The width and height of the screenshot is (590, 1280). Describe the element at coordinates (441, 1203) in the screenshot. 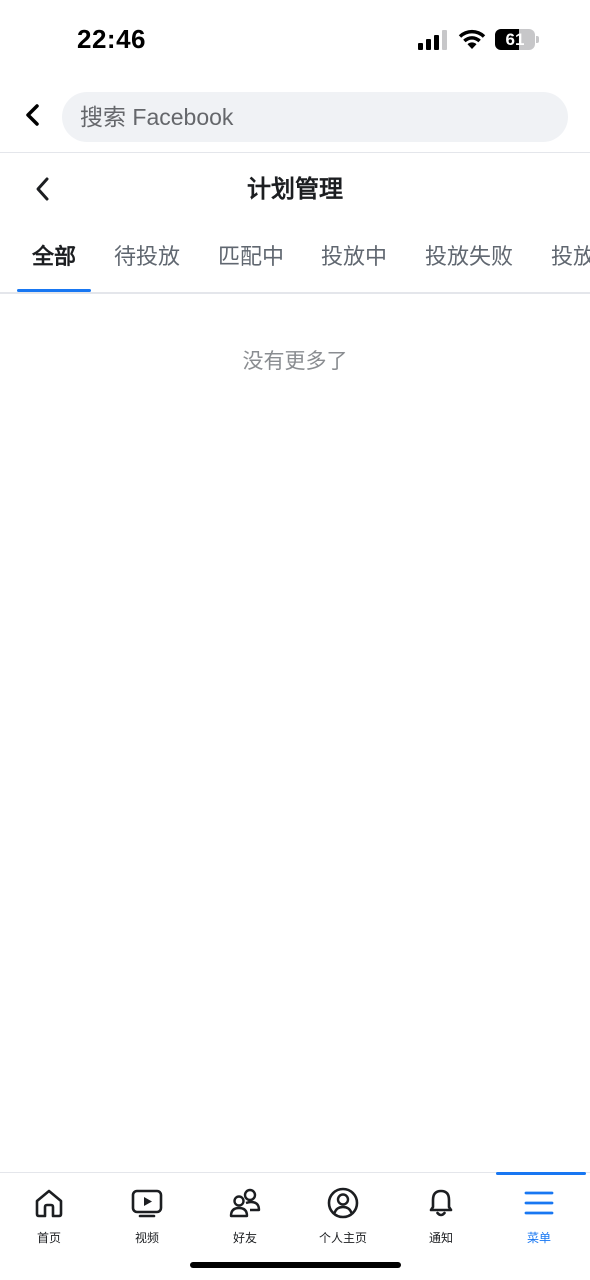

I see `bell-icon` at that location.